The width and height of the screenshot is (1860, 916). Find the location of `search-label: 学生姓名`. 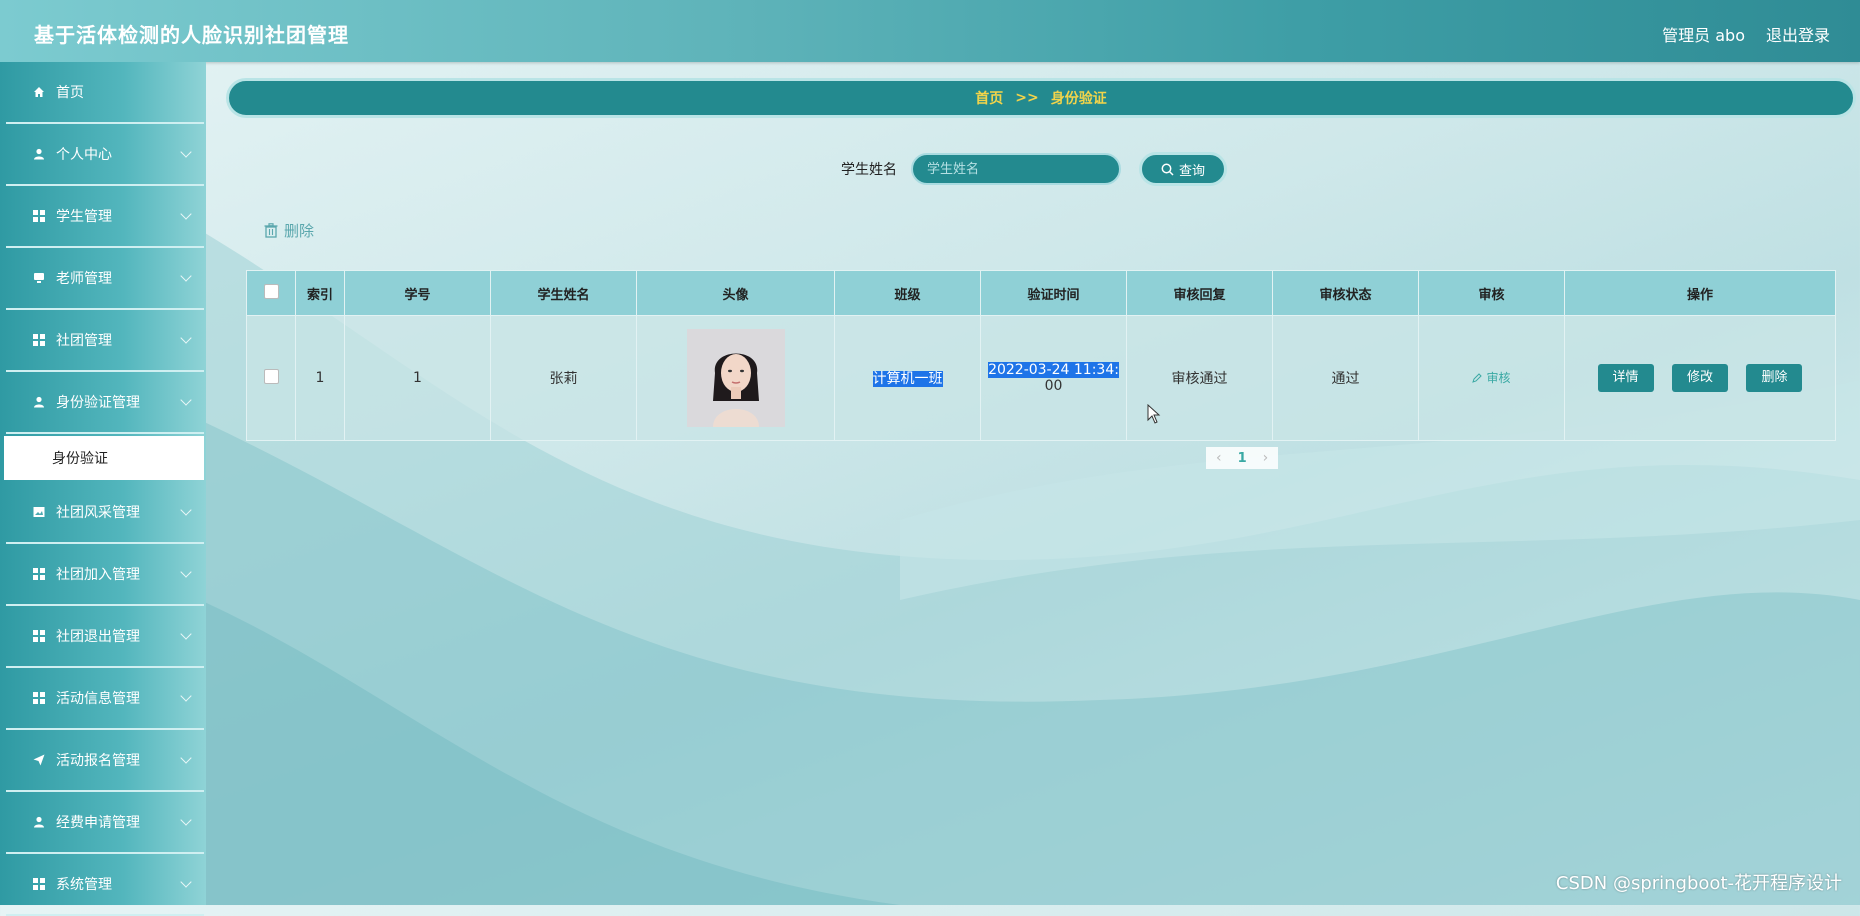

search-label: 学生姓名 is located at coordinates (869, 170).